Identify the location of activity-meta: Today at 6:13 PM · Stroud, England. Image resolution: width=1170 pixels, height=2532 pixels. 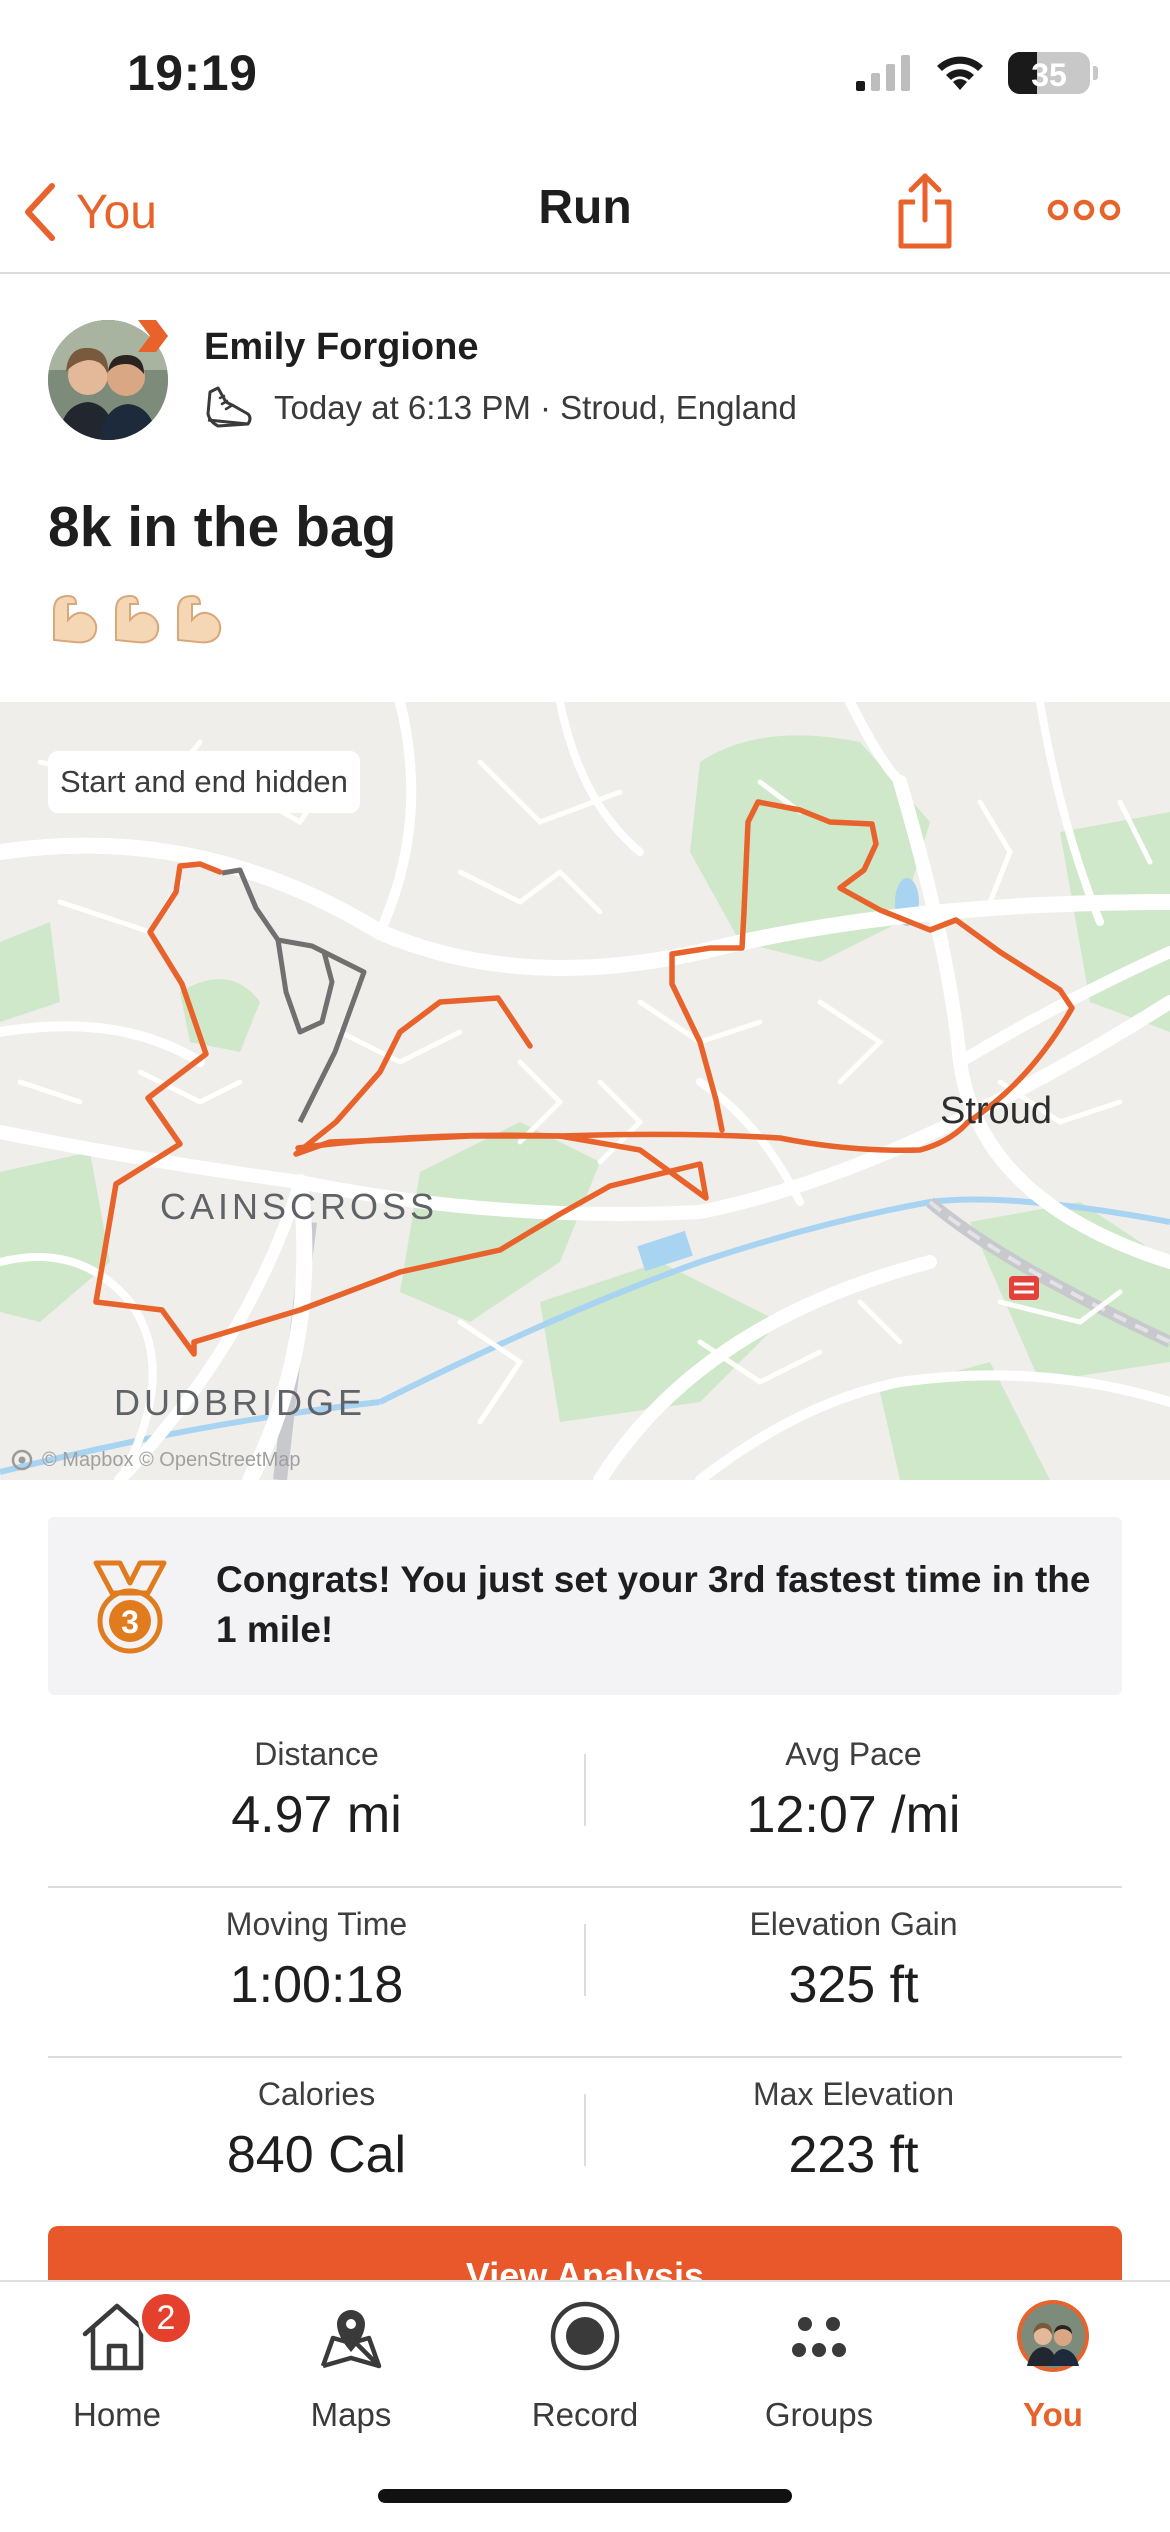
(500, 408).